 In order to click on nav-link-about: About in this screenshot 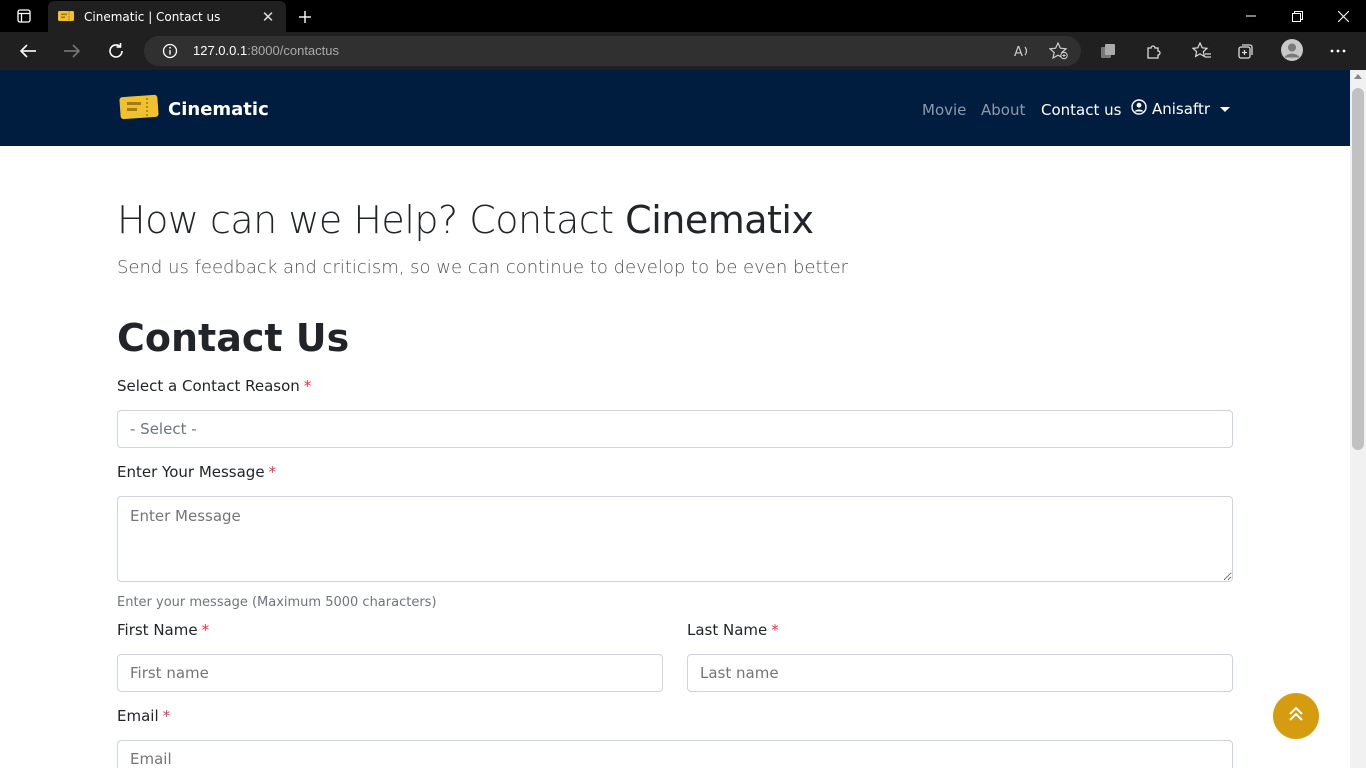, I will do `click(1003, 110)`.